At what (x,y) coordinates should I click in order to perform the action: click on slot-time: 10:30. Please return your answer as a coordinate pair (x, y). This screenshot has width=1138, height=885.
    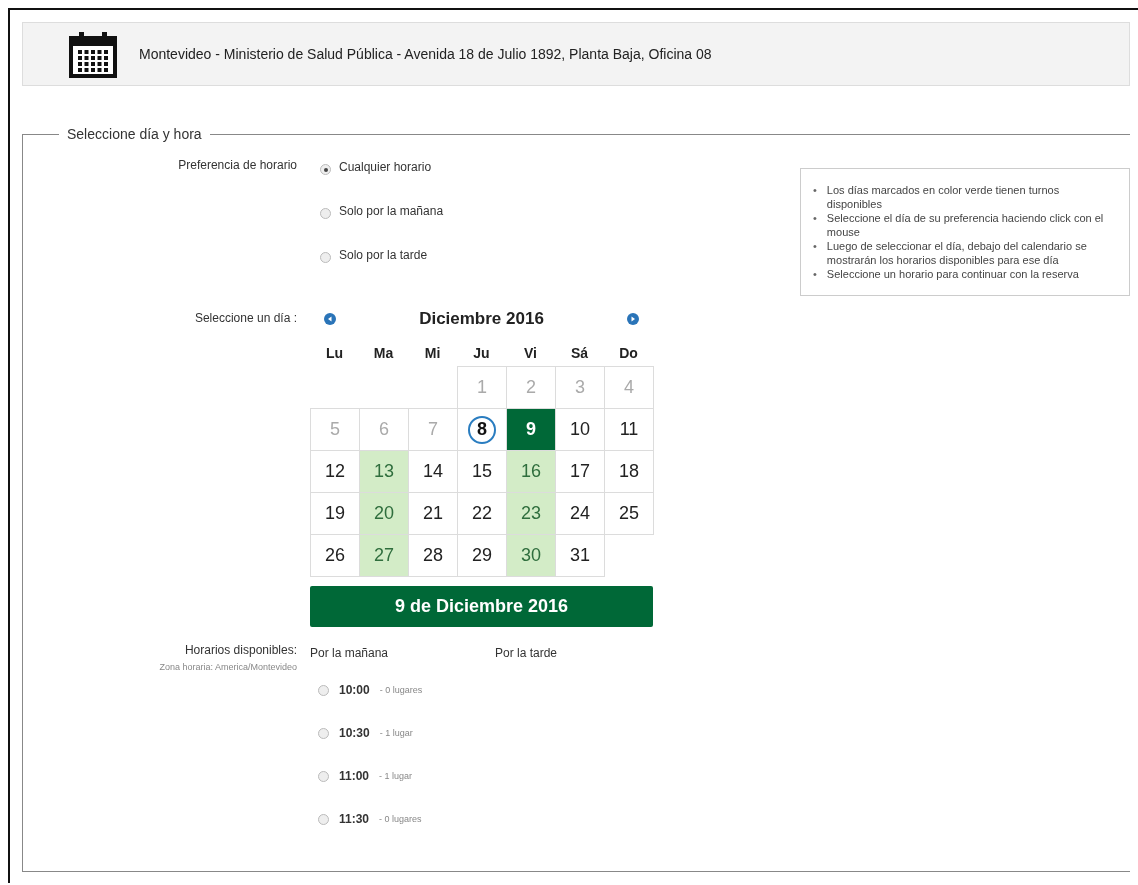
    Looking at the image, I should click on (354, 733).